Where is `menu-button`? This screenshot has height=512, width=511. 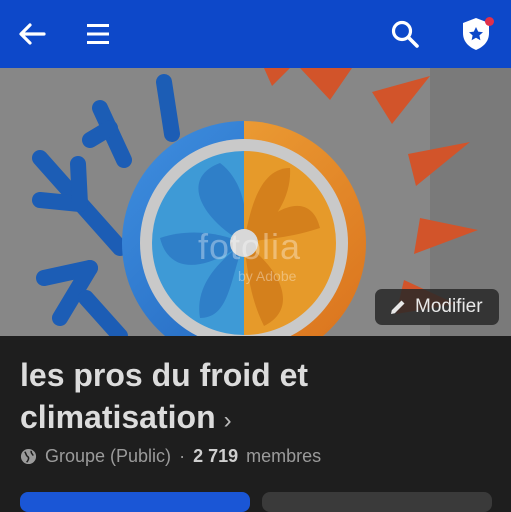 menu-button is located at coordinates (98, 34).